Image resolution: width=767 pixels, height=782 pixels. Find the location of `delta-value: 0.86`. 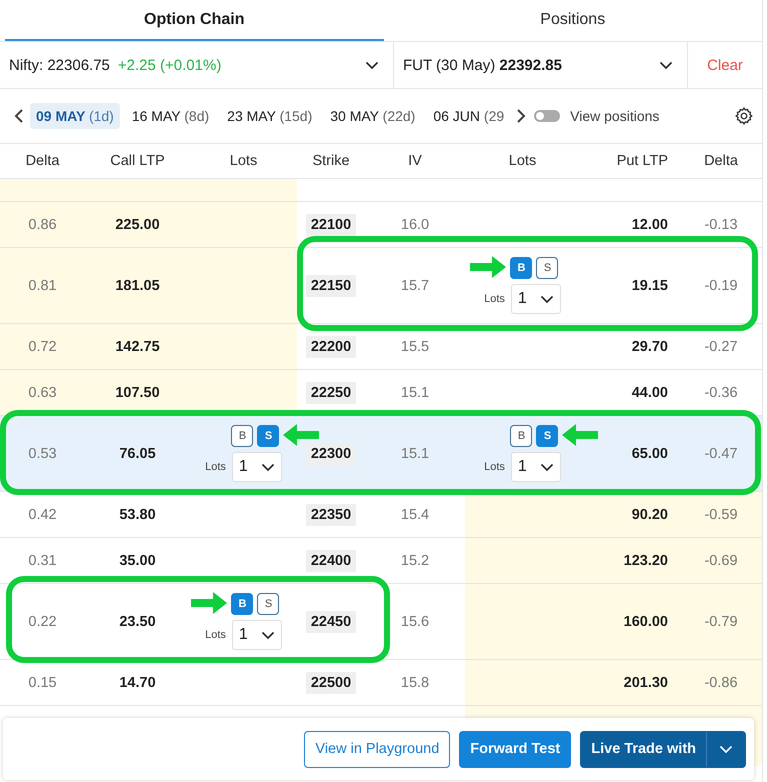

delta-value: 0.86 is located at coordinates (42, 224).